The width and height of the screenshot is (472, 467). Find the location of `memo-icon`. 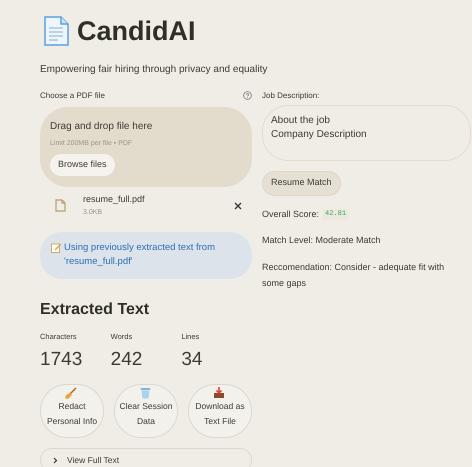

memo-icon is located at coordinates (56, 248).